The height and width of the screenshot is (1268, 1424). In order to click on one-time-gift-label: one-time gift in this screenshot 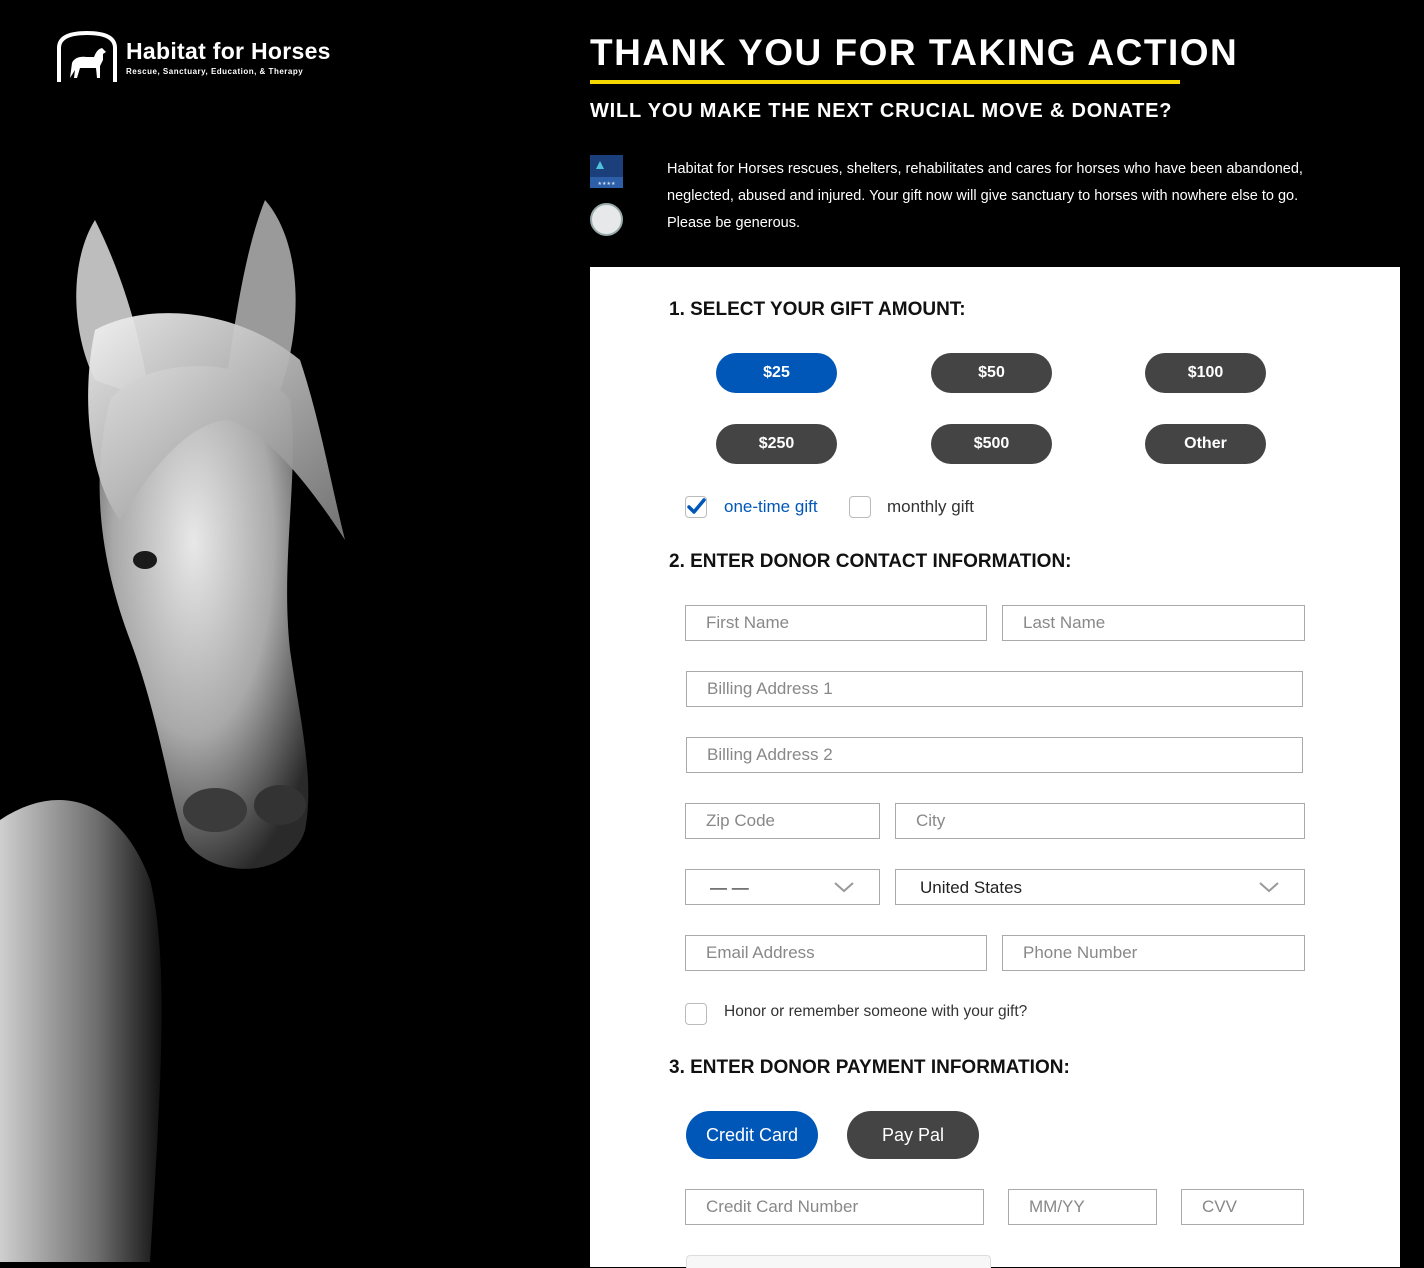, I will do `click(771, 507)`.